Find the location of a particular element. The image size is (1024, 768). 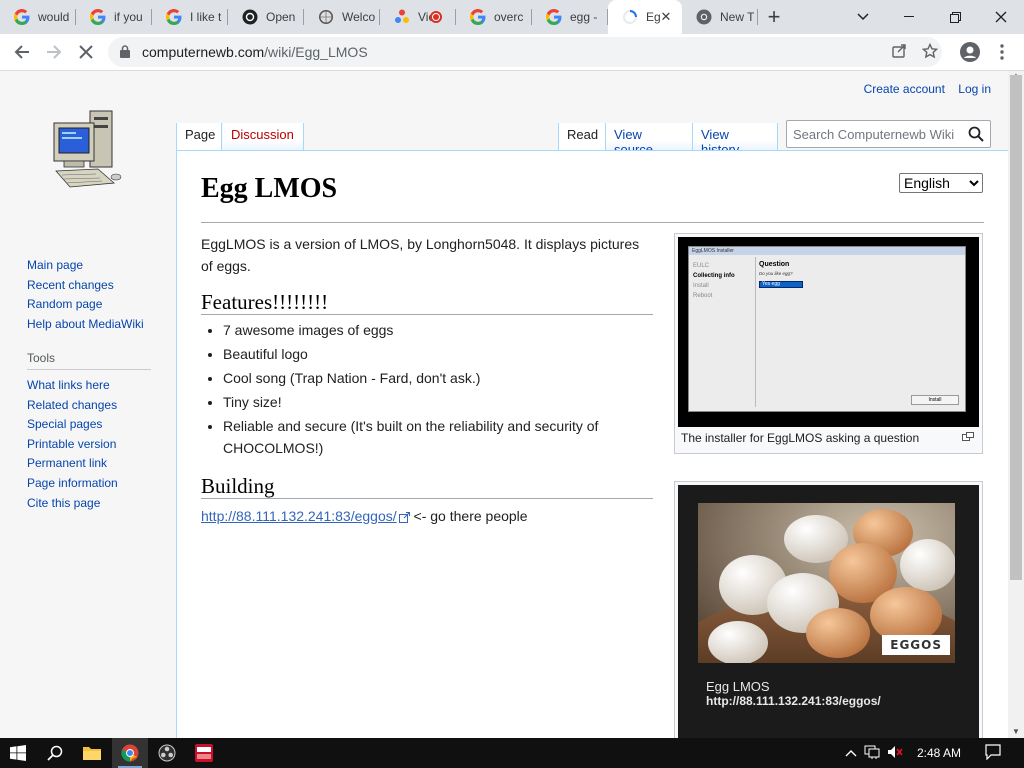

installer-question: Question is located at coordinates (774, 264).